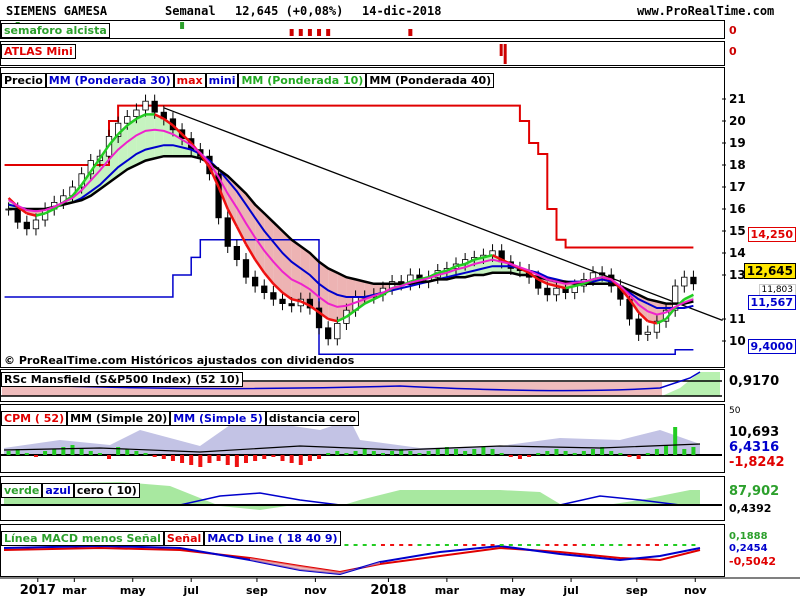  I want to click on atlas-label: ATLAS Mini, so click(38, 51).